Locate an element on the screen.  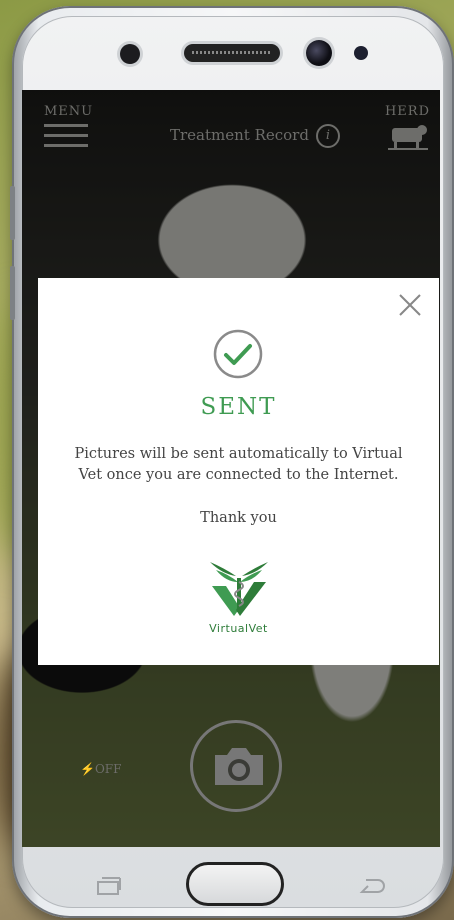
front-camera is located at coordinates (319, 53).